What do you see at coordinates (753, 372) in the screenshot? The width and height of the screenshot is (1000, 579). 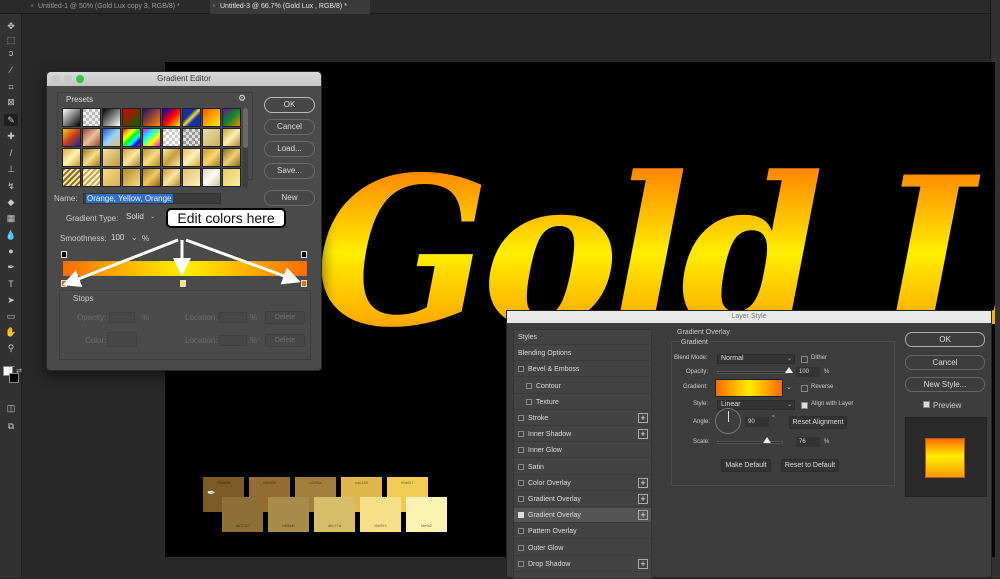 I see `opacity-slider` at bounding box center [753, 372].